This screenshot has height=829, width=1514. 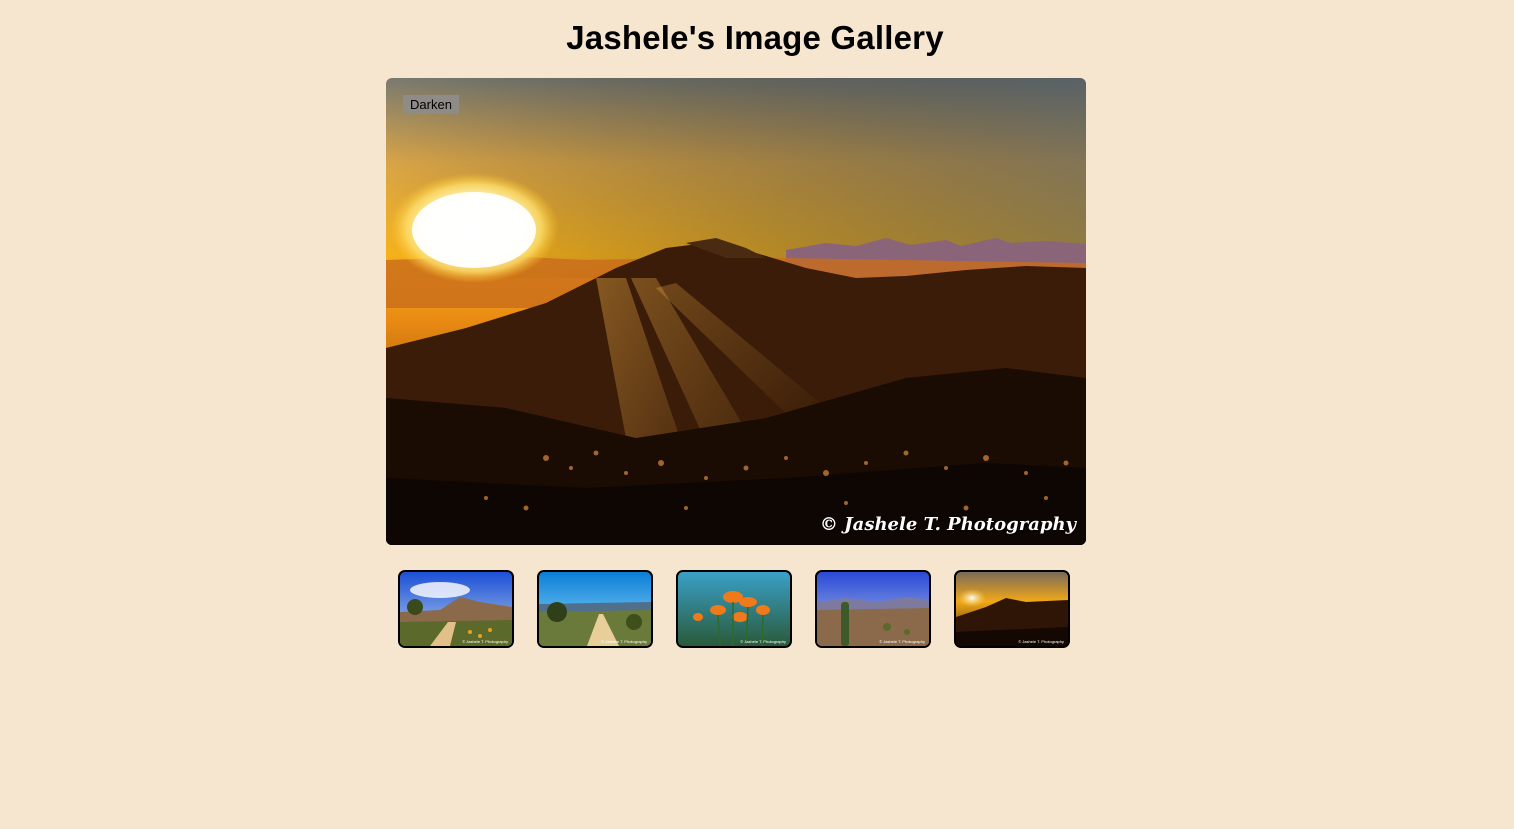 What do you see at coordinates (763, 641) in the screenshot?
I see `thumbnail-3-watermark: © Jashele T. Photography` at bounding box center [763, 641].